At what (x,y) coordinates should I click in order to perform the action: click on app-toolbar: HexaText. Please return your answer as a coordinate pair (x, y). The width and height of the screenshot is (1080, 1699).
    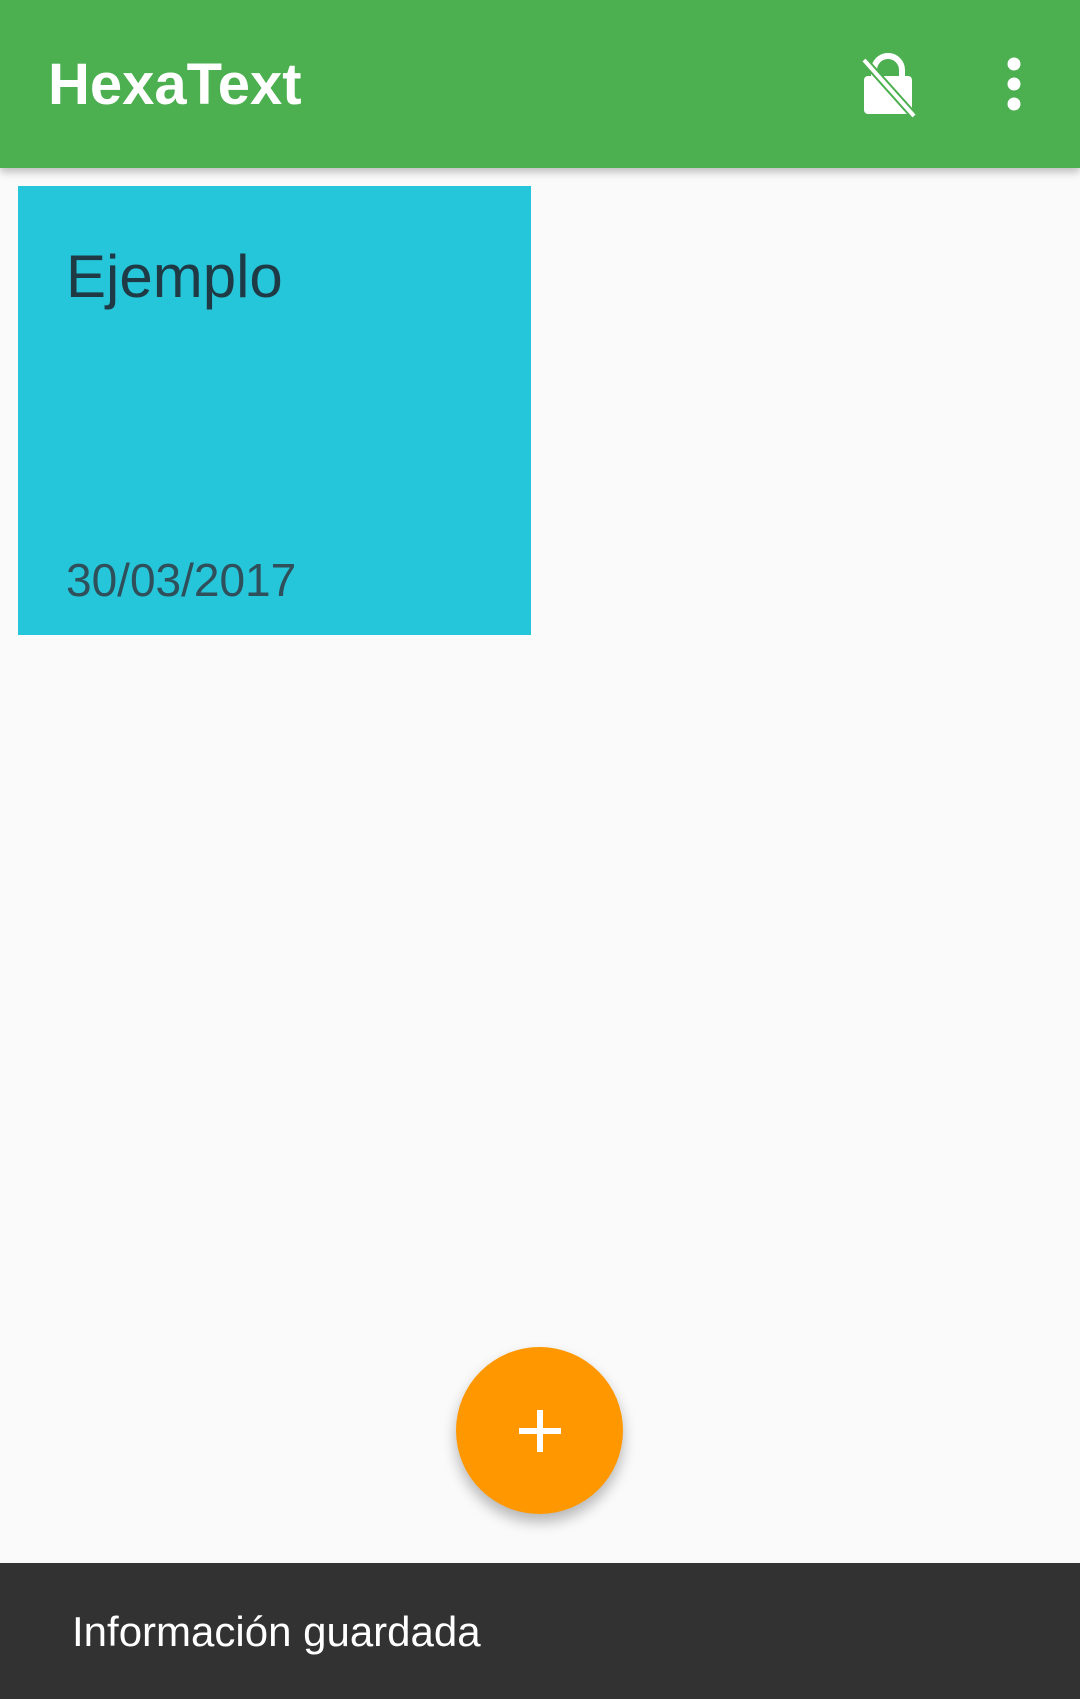
    Looking at the image, I should click on (540, 84).